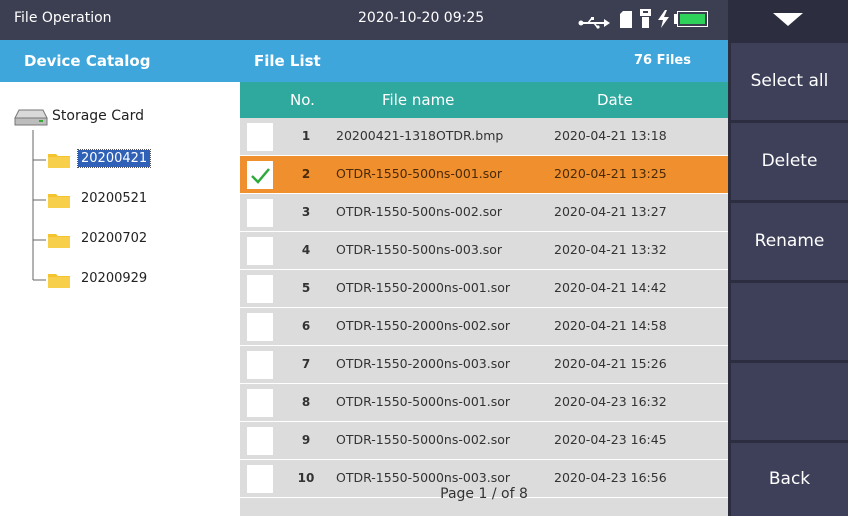 The image size is (848, 516). I want to click on battery-icon, so click(691, 21).